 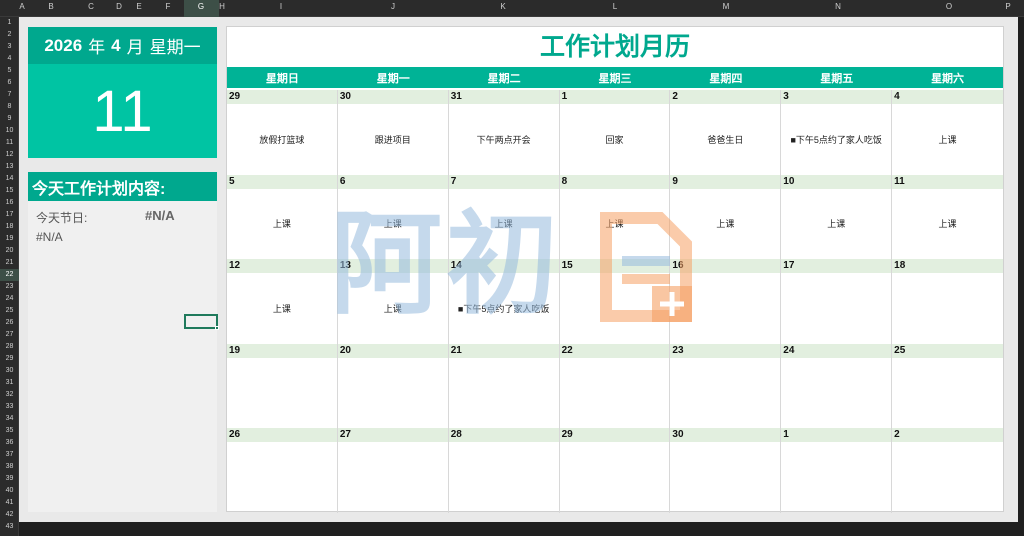 I want to click on row-header-35: 35, so click(x=9, y=431).